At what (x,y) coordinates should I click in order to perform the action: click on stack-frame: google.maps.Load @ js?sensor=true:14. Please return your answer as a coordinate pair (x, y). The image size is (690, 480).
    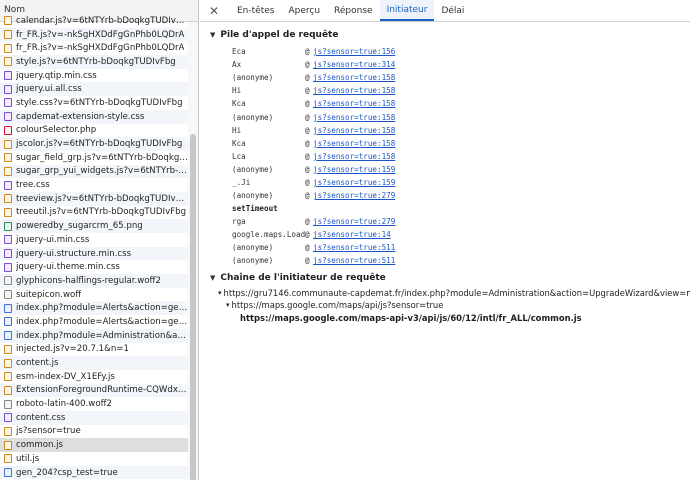
    Looking at the image, I should click on (461, 234).